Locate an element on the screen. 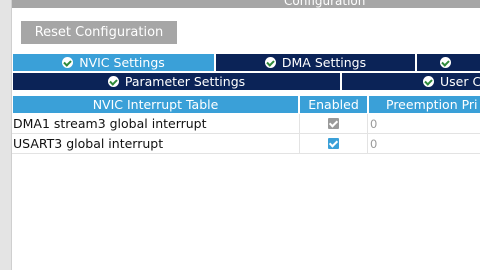  interrupt-name: USART3 global interrupt is located at coordinates (88, 143).